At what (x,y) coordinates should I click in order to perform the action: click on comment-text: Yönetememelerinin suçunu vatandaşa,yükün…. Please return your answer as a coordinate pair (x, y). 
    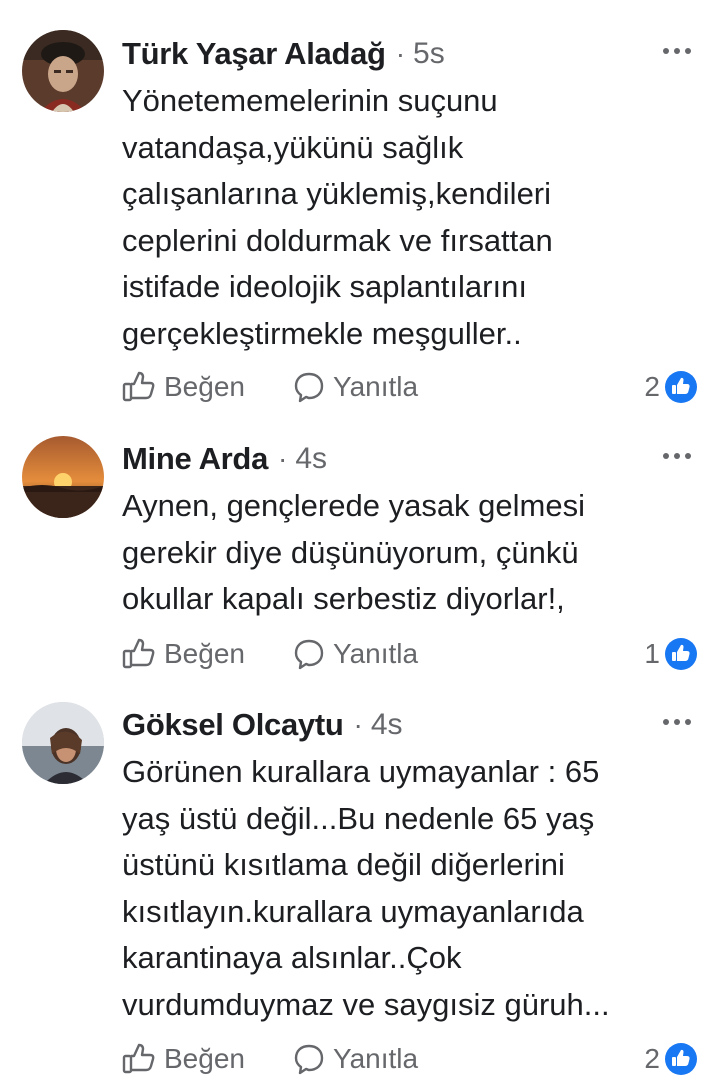
    Looking at the image, I should click on (337, 217).